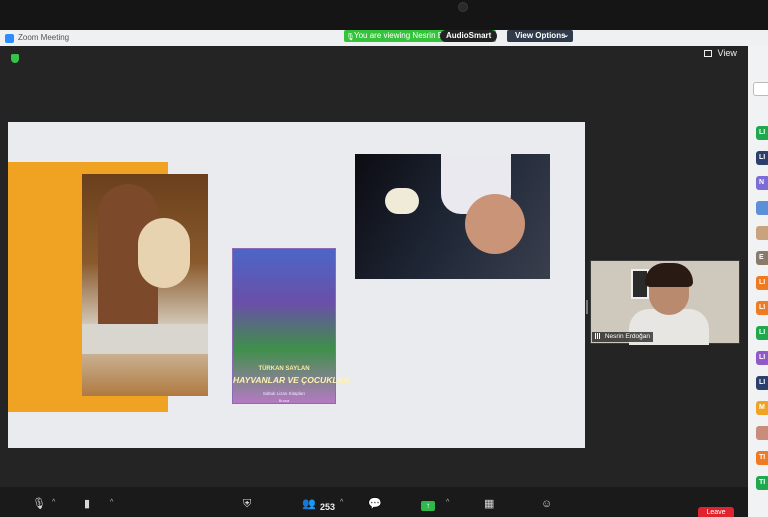 This screenshot has height=517, width=768. I want to click on view-options-button: View Options ⌄, so click(540, 36).